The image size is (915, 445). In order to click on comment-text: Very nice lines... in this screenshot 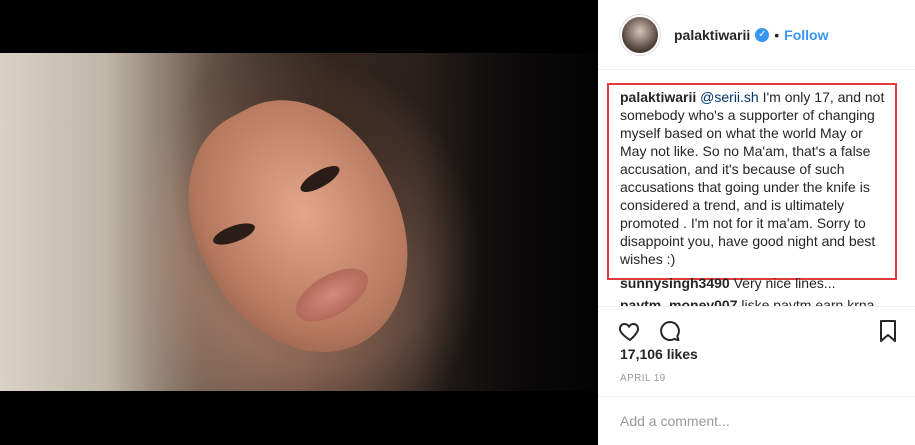, I will do `click(782, 283)`.